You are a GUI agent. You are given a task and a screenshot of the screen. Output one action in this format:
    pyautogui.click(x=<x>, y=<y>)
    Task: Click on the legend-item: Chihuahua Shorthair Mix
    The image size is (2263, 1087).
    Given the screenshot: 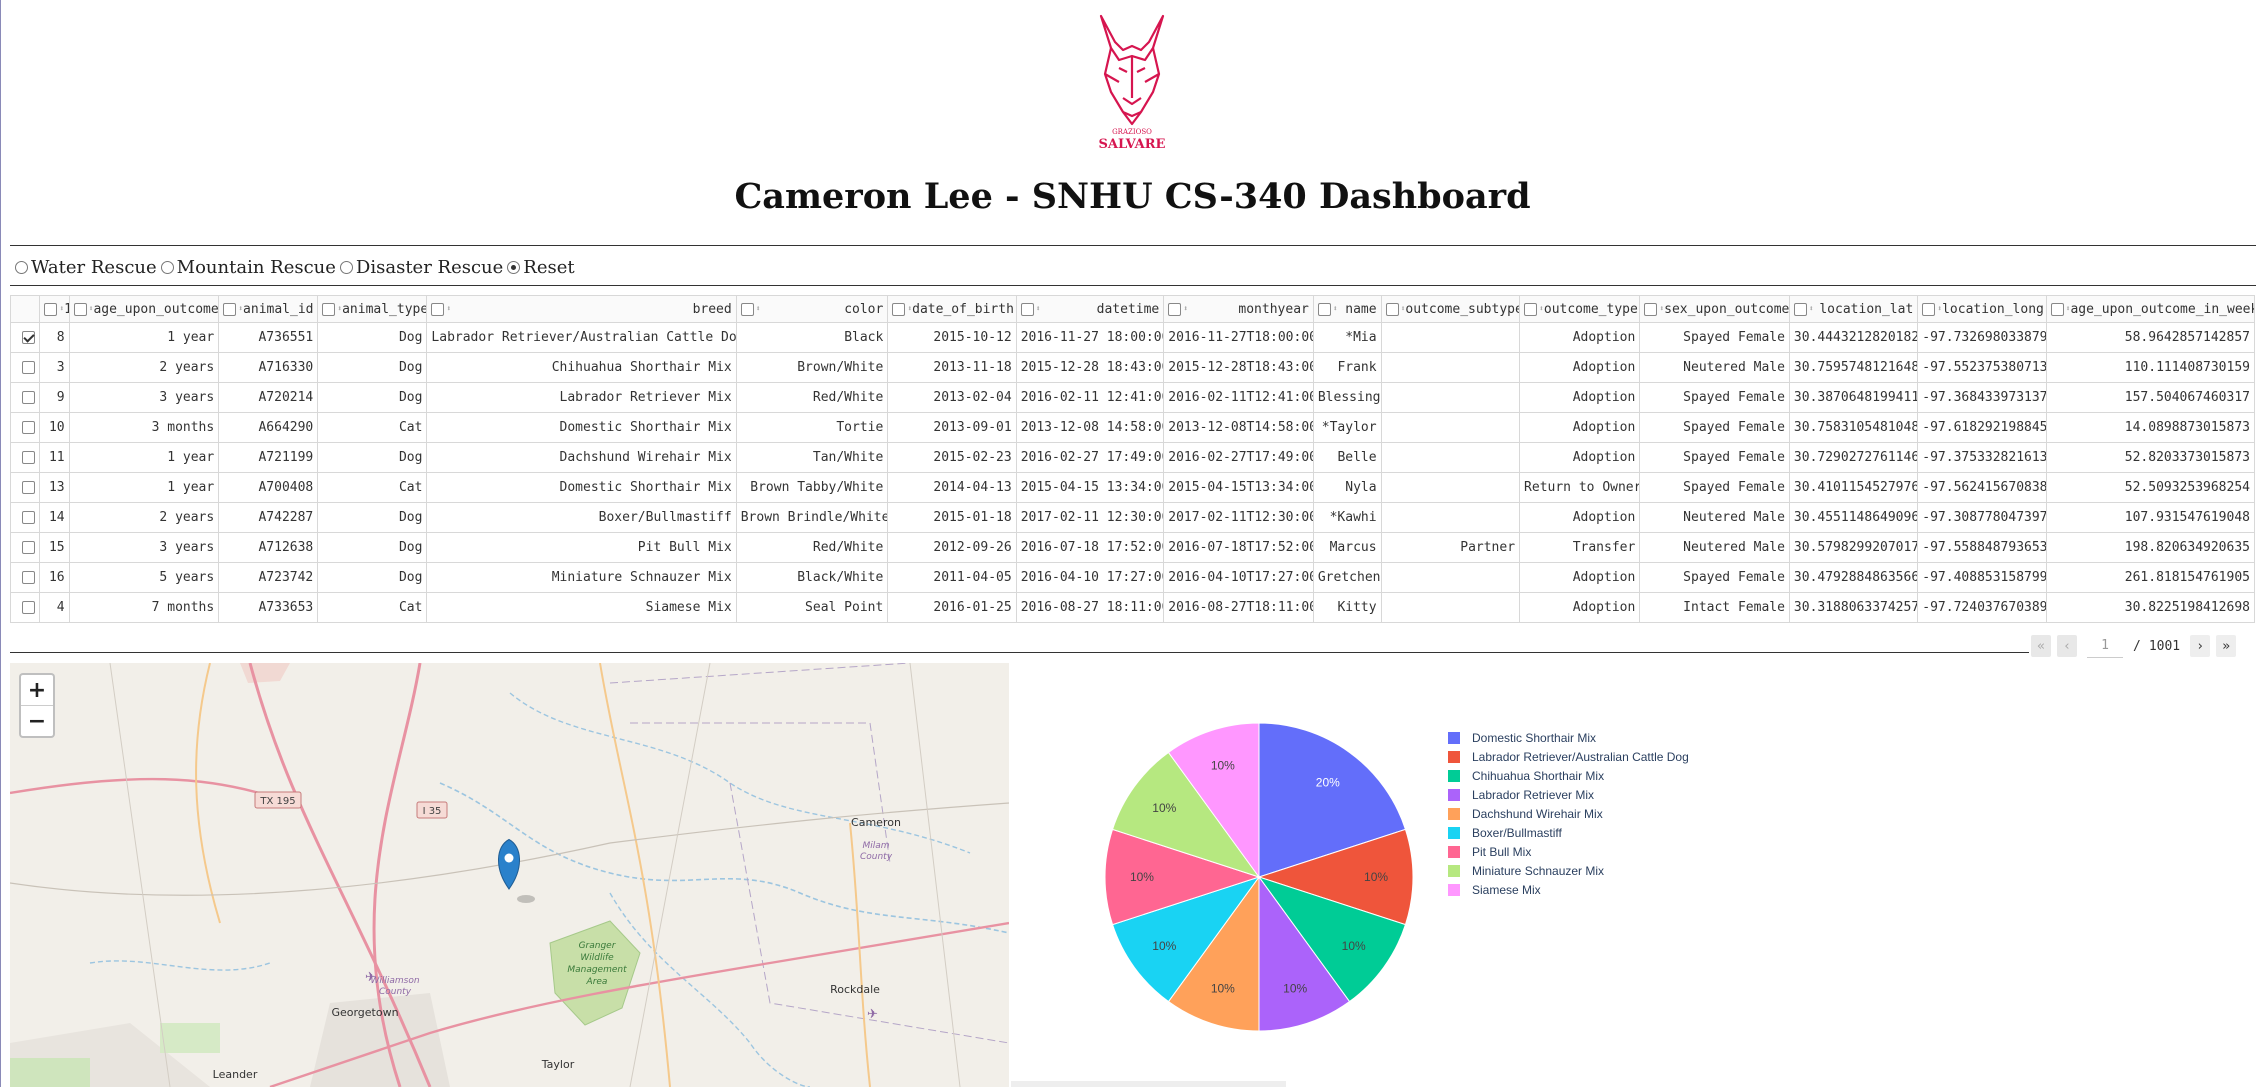 What is the action you would take?
    pyautogui.click(x=1568, y=775)
    